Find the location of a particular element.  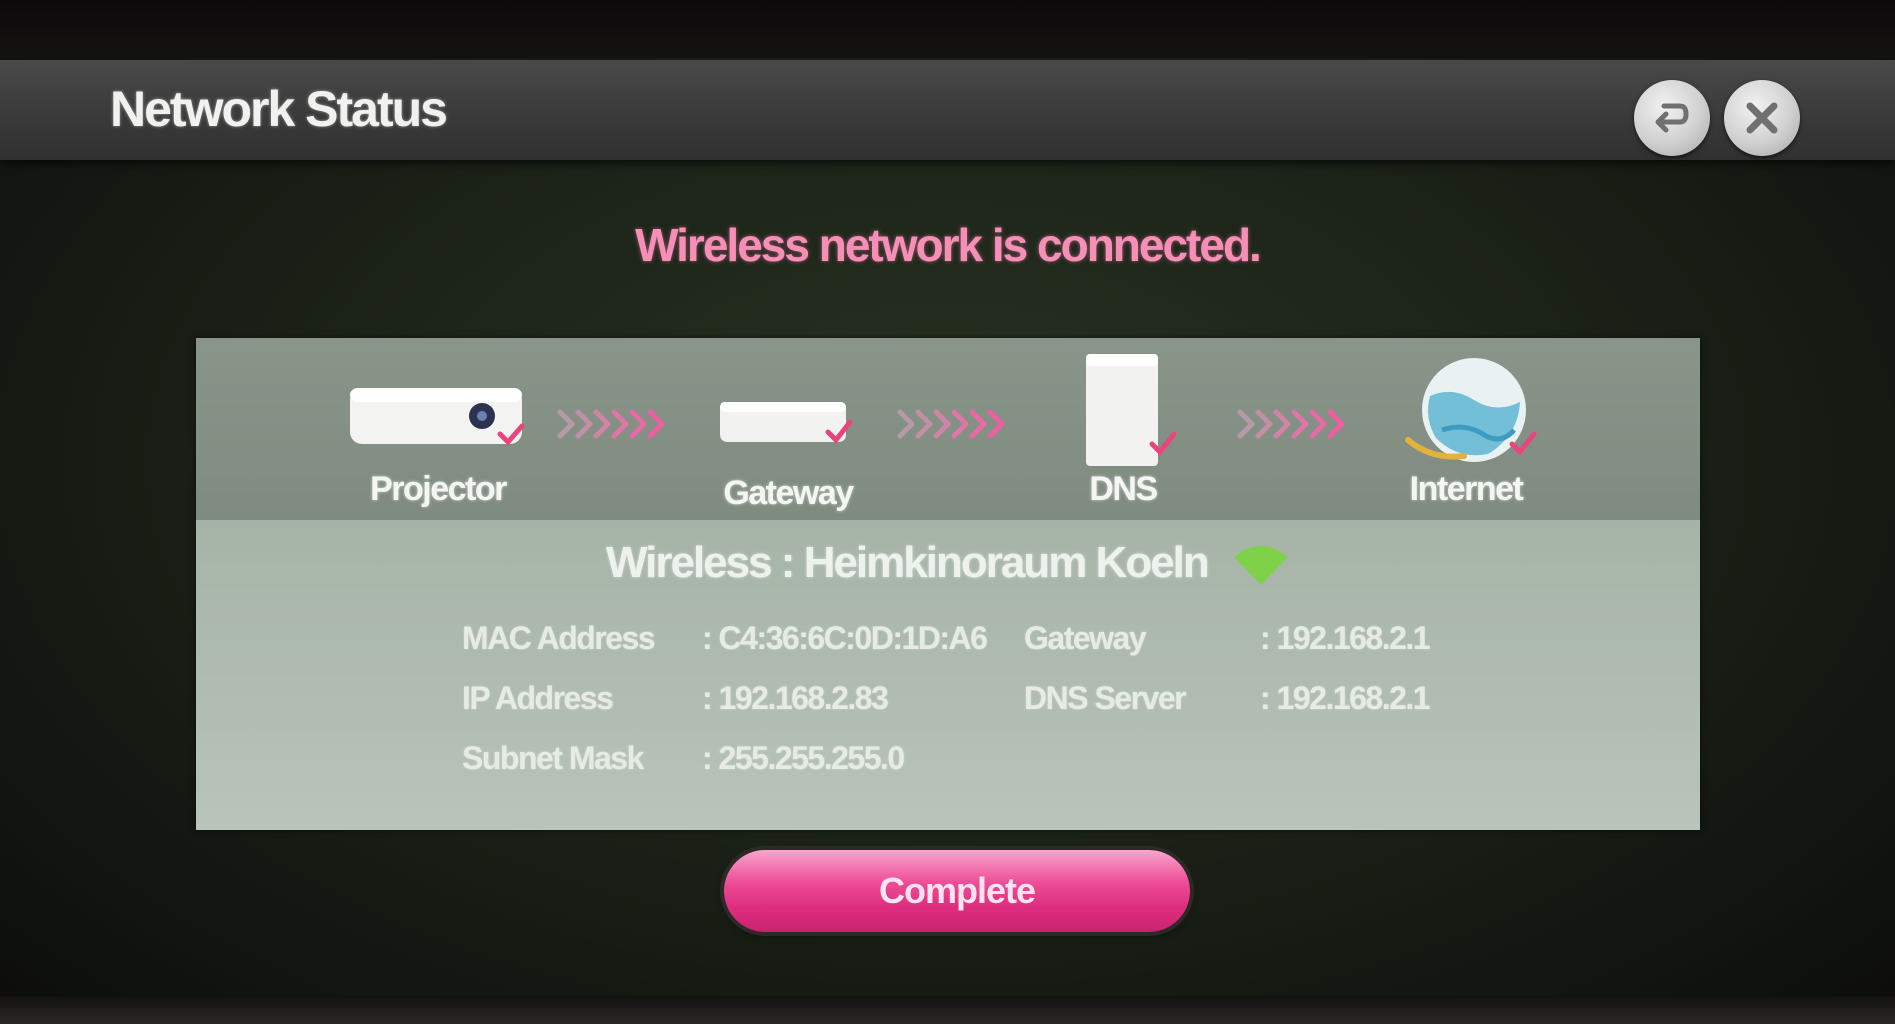

connection-diagram: Projector Gateway DNS Internet is located at coordinates (948, 429).